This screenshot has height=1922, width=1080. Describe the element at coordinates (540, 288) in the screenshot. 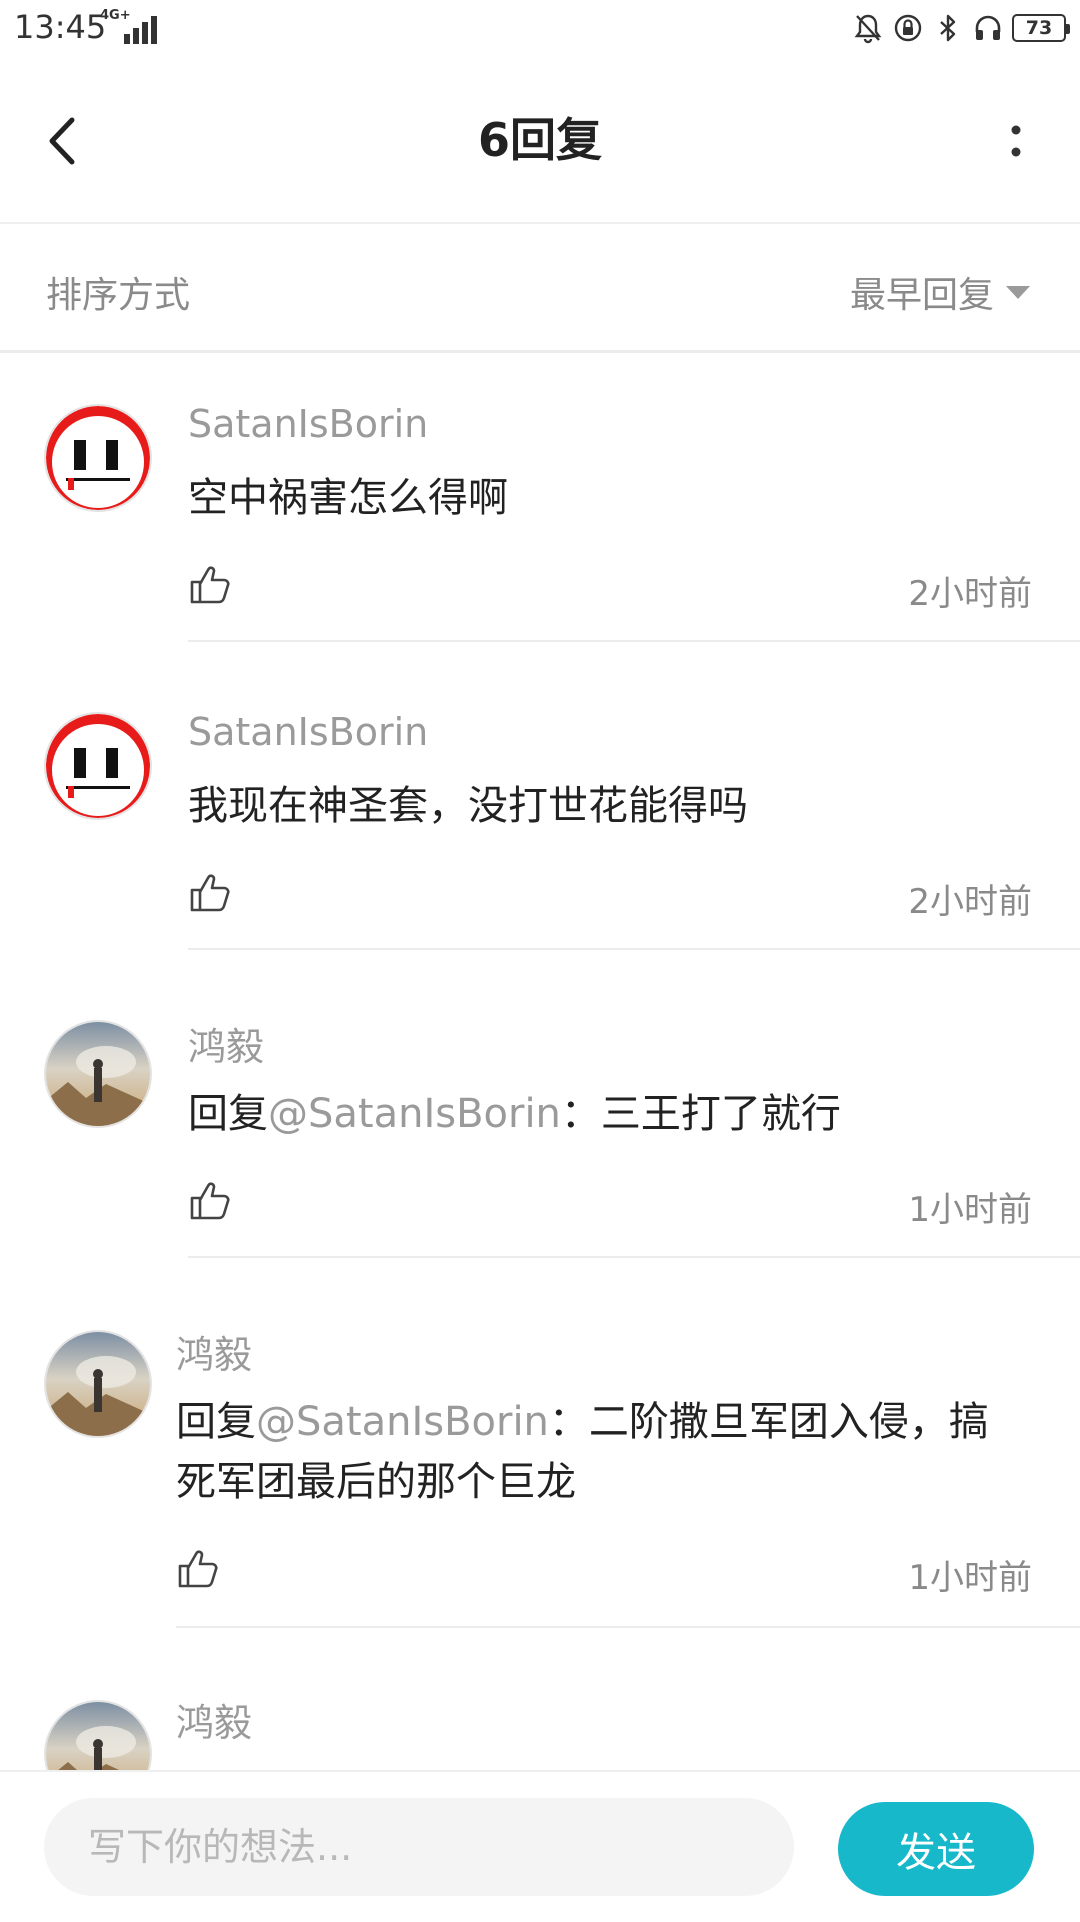

I see `sort-bar: 排序方式 最早回复` at that location.